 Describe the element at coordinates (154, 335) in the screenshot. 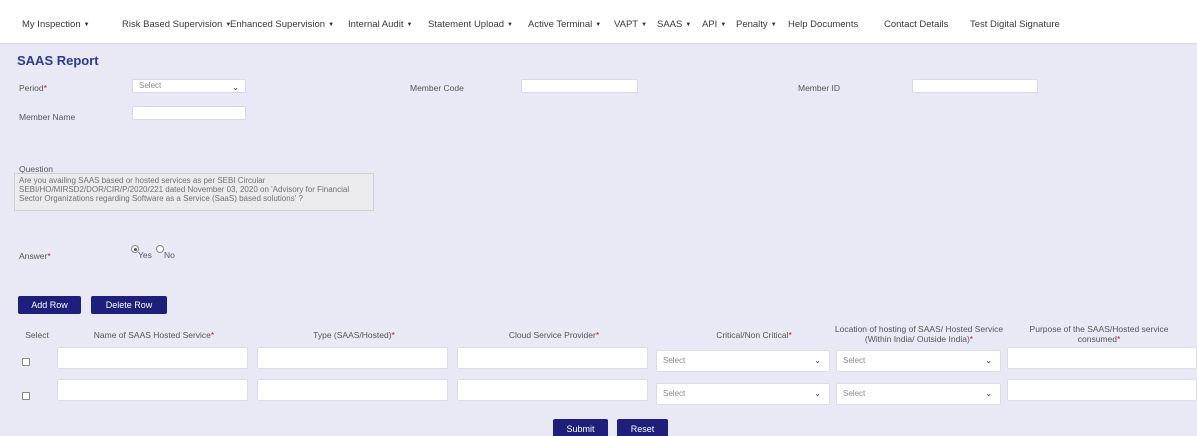

I see `header-name: Name of SAAS Hosted Service*` at that location.